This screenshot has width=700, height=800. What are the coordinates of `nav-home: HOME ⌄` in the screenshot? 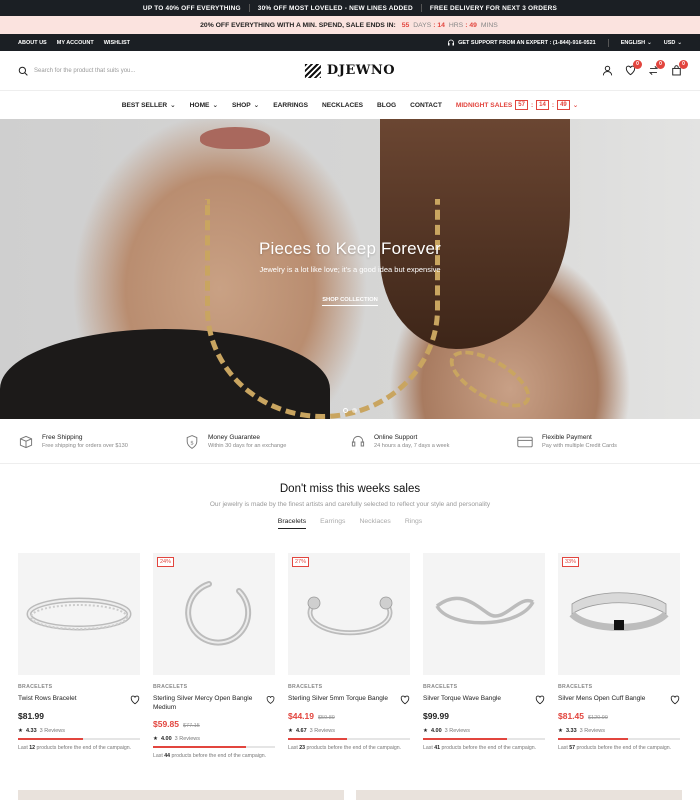 It's located at (204, 105).